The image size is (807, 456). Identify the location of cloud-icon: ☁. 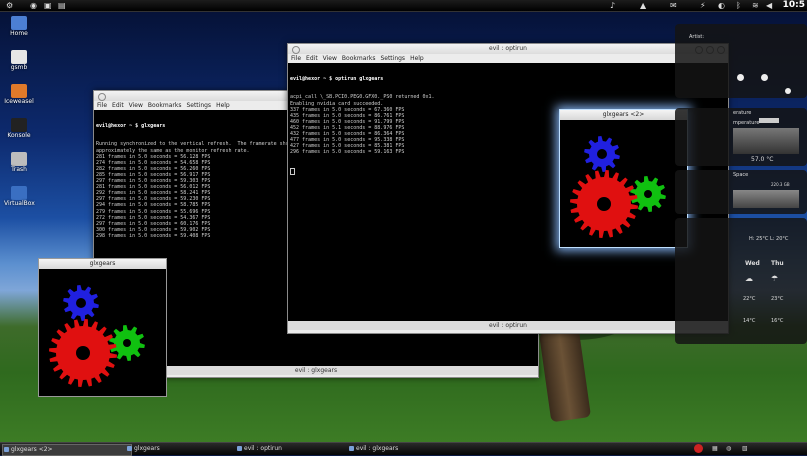
(749, 278).